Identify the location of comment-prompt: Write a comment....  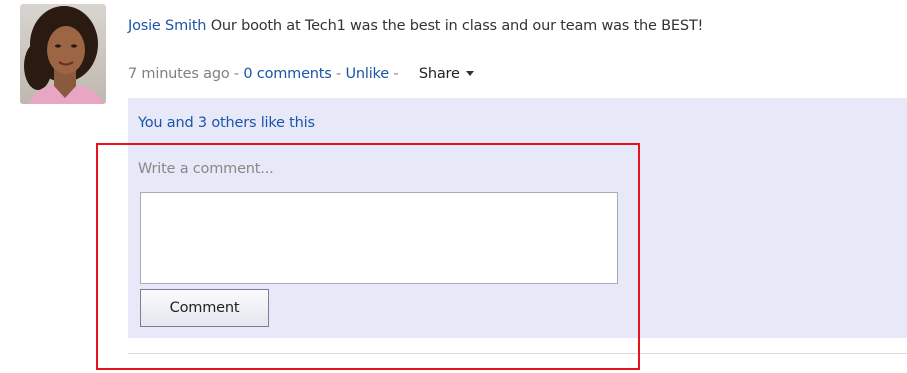
(206, 169).